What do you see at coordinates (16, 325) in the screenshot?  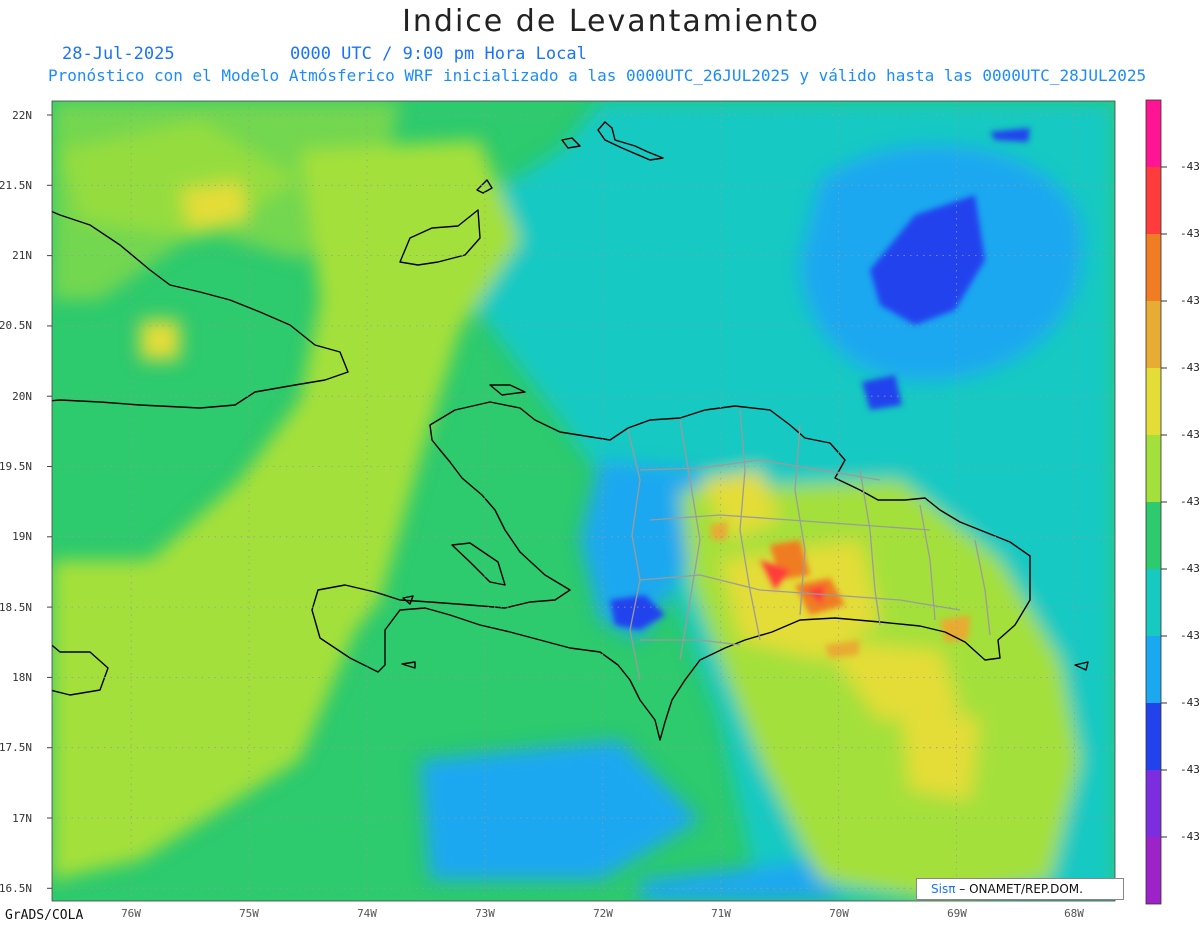 I see `lat-label: 20.5N` at bounding box center [16, 325].